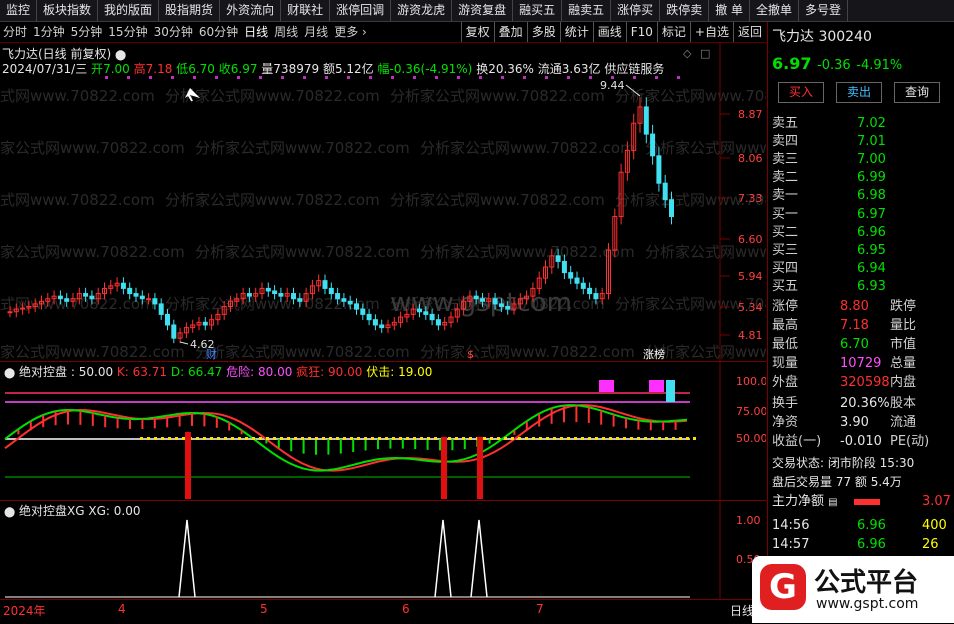 The image size is (954, 624). Describe the element at coordinates (543, 32) in the screenshot. I see `tool-button: 多股` at that location.